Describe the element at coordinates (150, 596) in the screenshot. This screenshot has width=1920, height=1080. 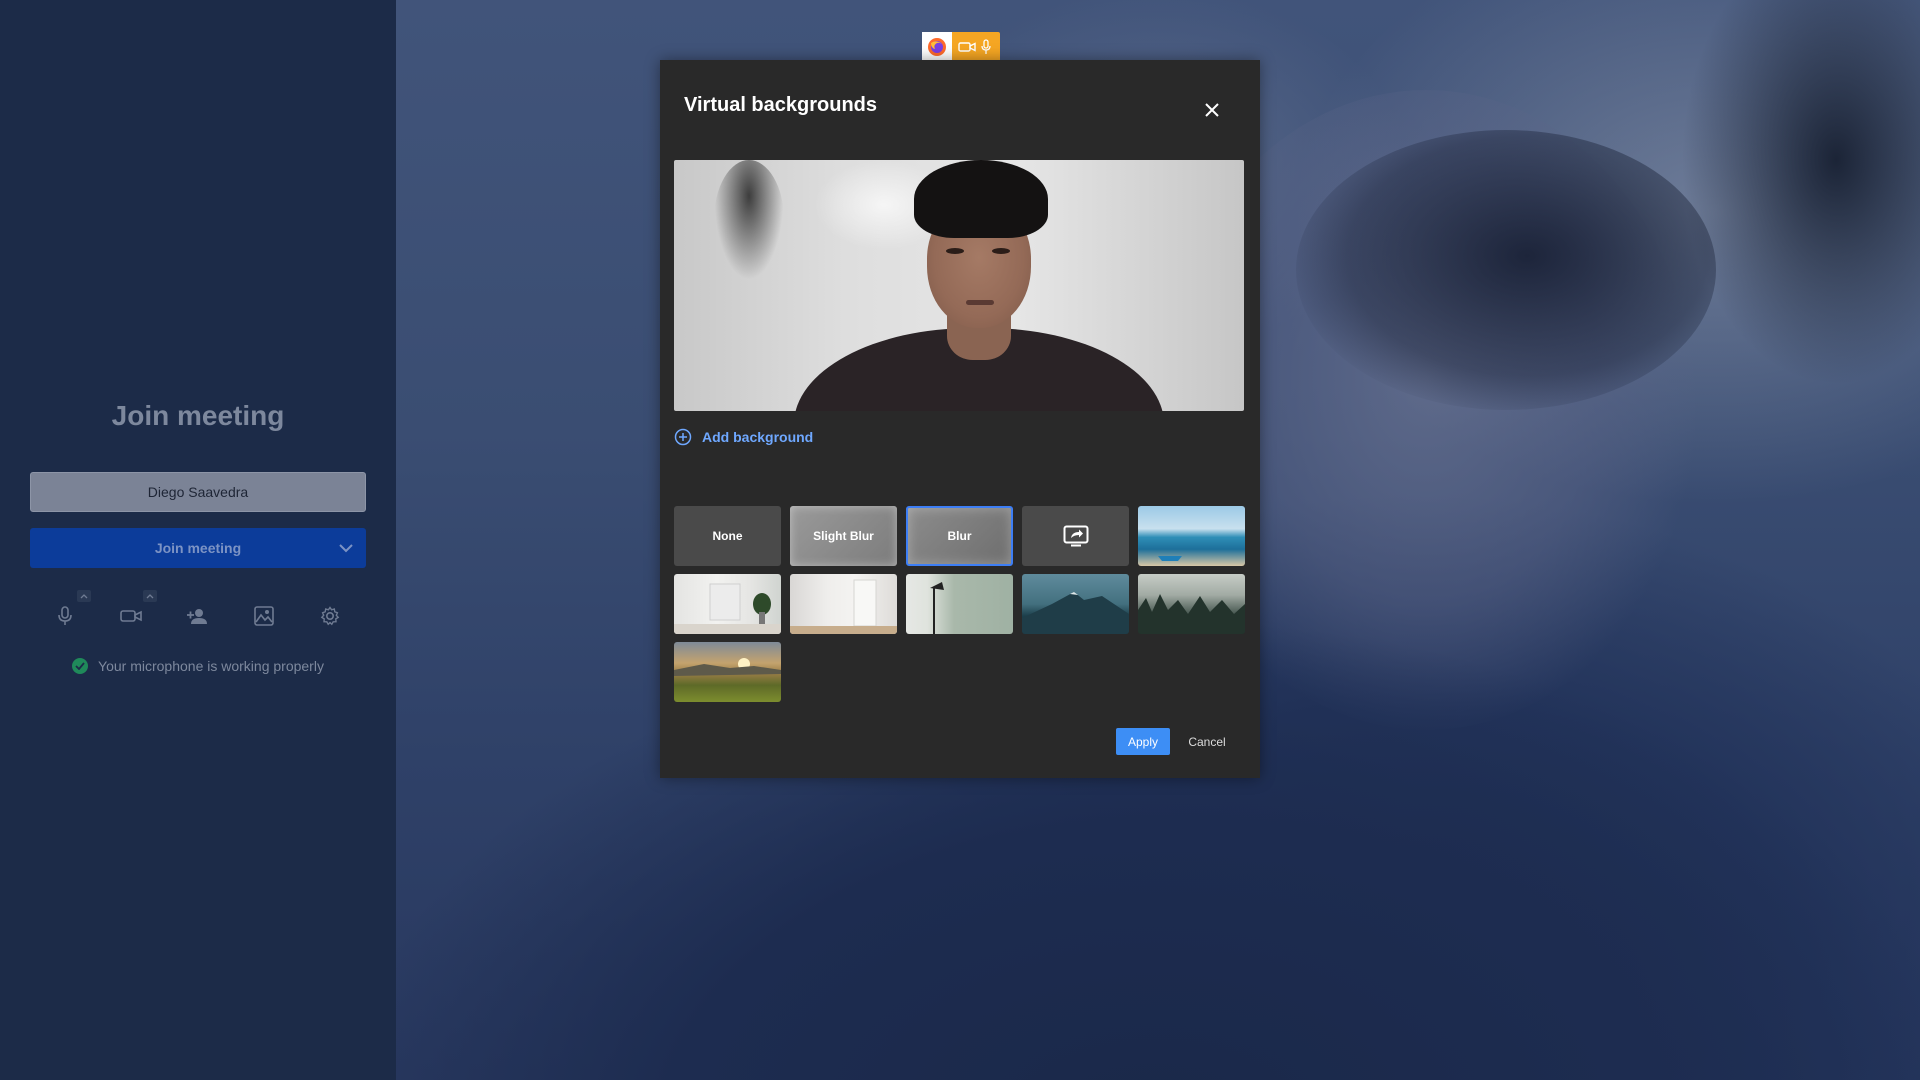
I see `camera-options-caret-icon` at that location.